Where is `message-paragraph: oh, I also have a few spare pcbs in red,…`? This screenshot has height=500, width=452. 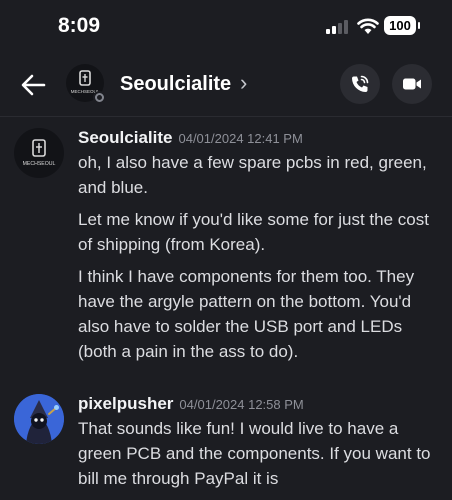
message-paragraph: oh, I also have a few spare pcbs in red,… is located at coordinates (252, 175).